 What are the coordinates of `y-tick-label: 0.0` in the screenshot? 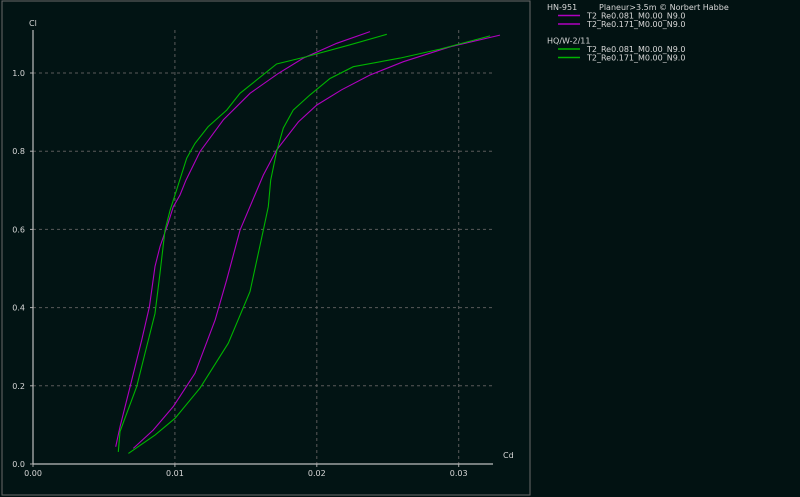 It's located at (18, 464).